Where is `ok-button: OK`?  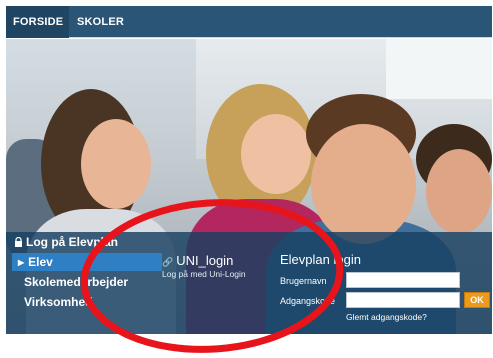
ok-button: OK is located at coordinates (477, 300).